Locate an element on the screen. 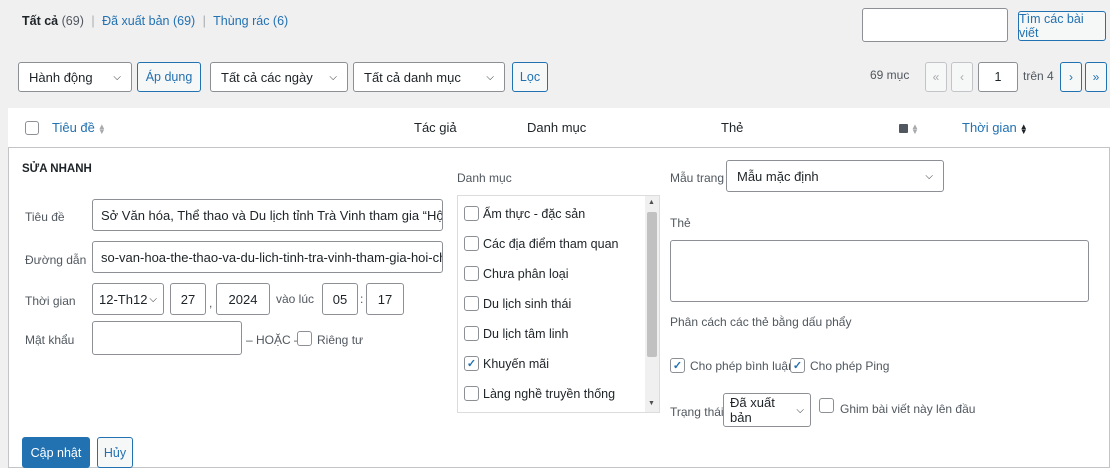  column-date-label: Thời gian is located at coordinates (989, 127).